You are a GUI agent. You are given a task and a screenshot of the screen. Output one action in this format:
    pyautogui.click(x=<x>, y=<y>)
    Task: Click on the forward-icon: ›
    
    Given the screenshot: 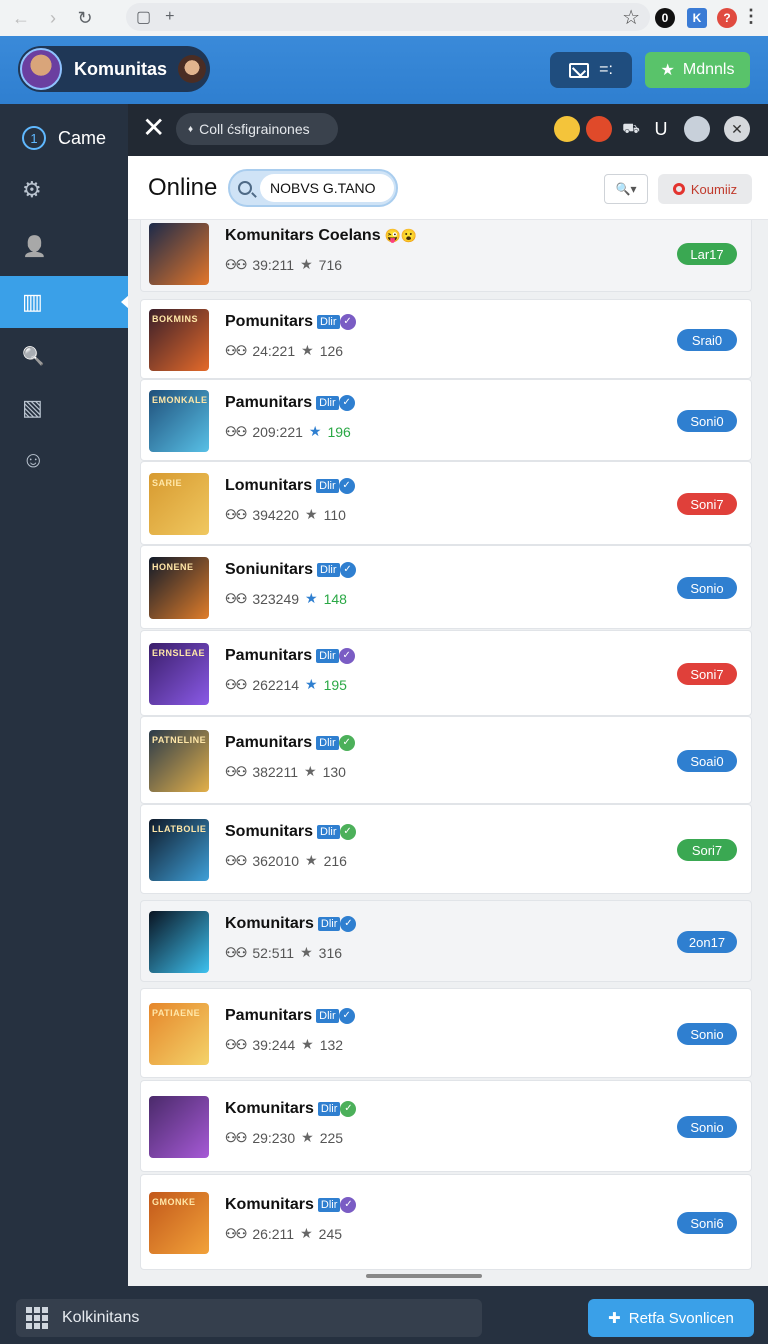 What is the action you would take?
    pyautogui.click(x=53, y=18)
    